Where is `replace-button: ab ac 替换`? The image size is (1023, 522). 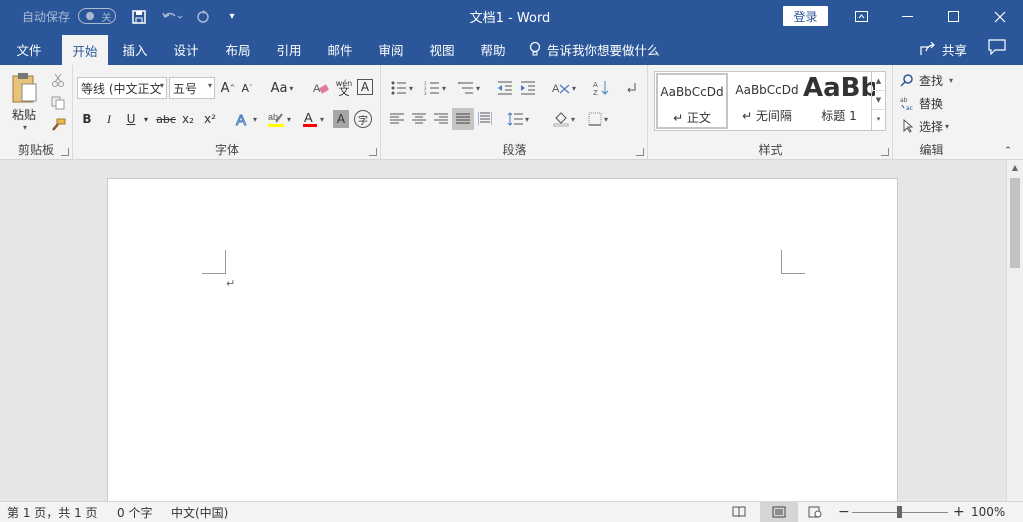 replace-button: ab ac 替换 is located at coordinates (921, 103).